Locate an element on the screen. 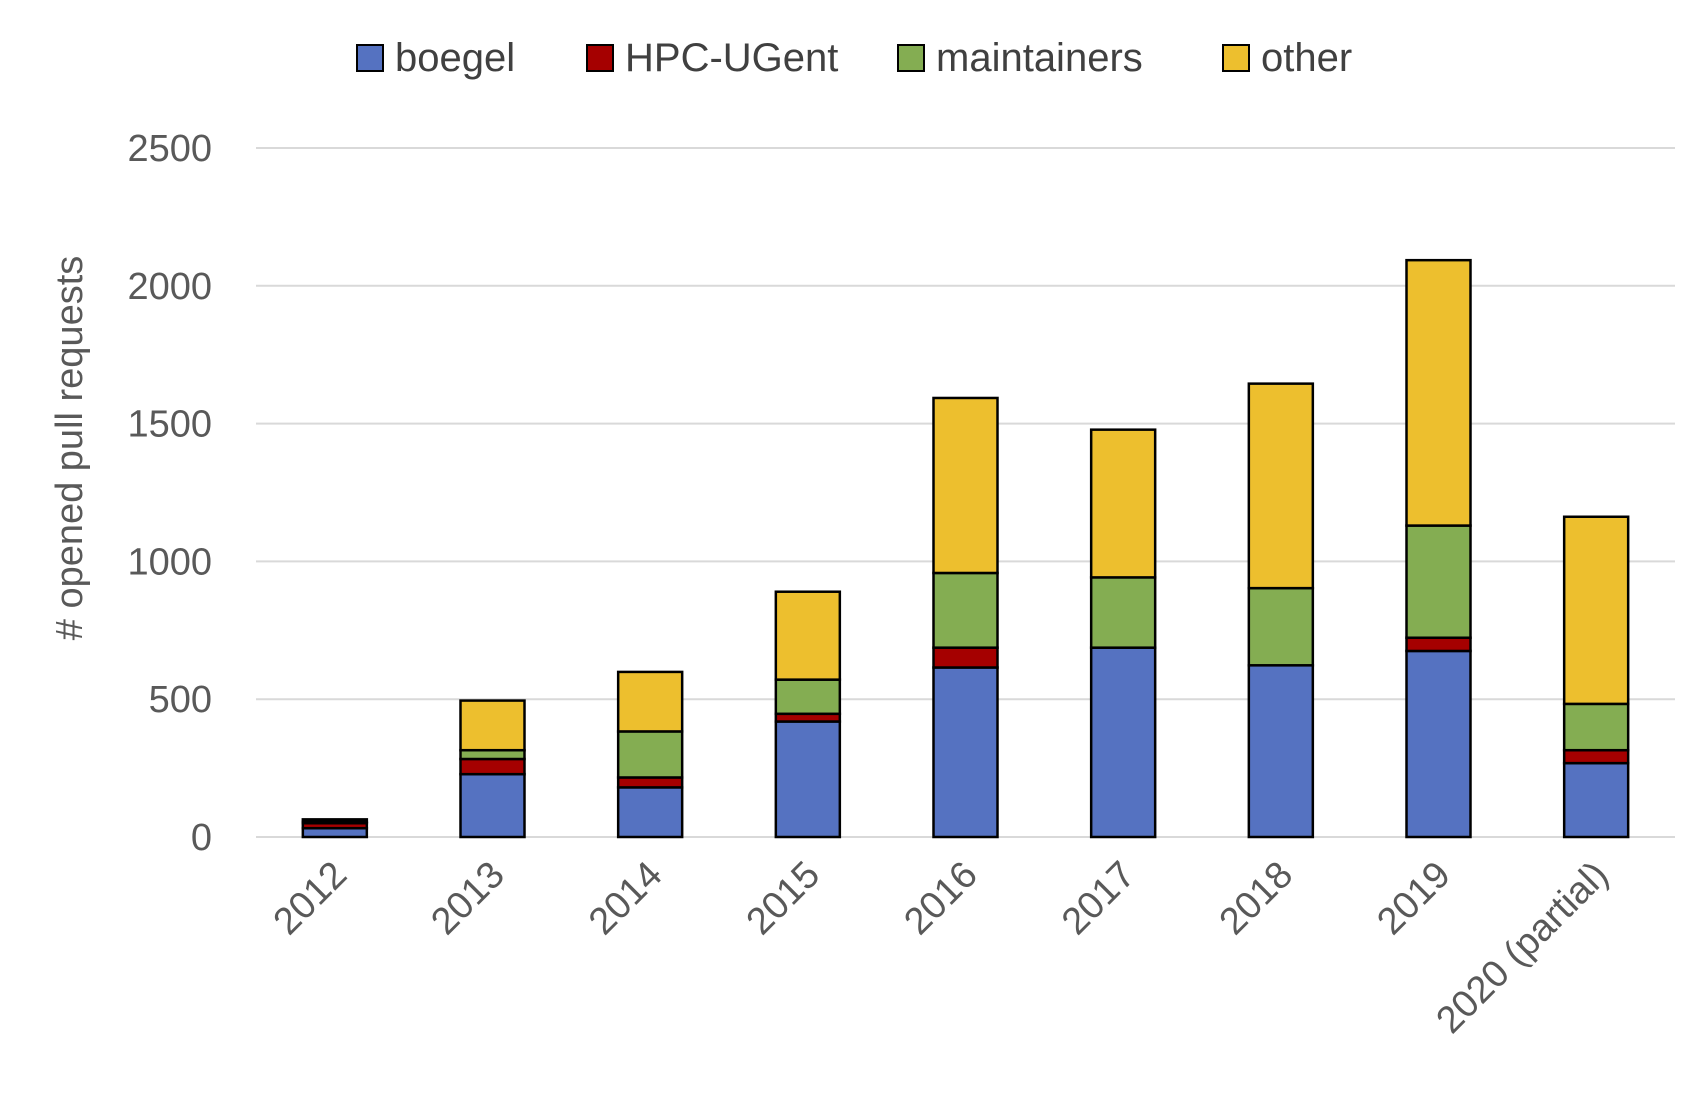 The height and width of the screenshot is (1111, 1704). y-tick-label: 1500 is located at coordinates (169, 425).